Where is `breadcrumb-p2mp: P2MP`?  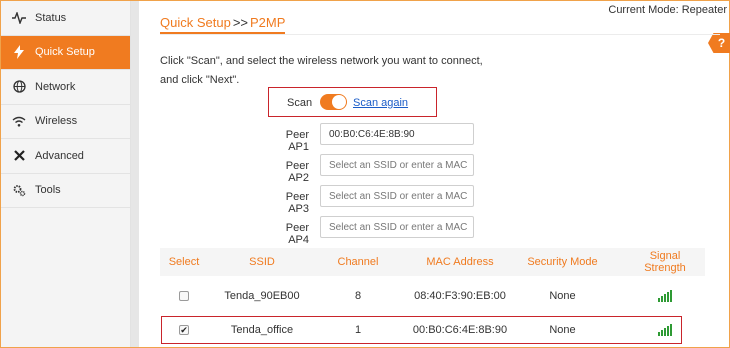
breadcrumb-p2mp: P2MP is located at coordinates (268, 22).